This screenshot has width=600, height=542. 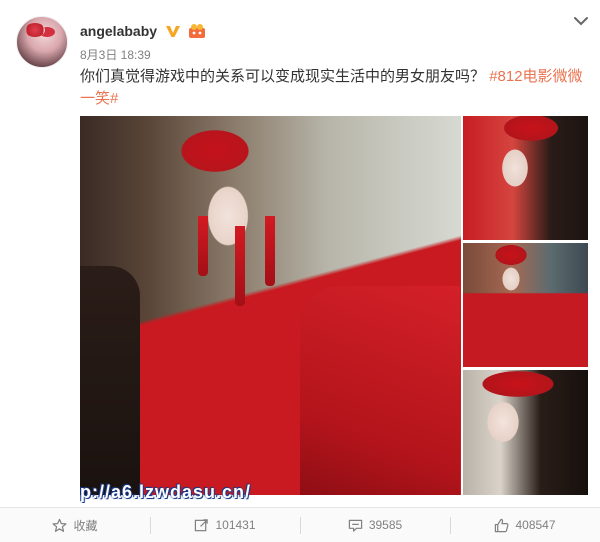 I want to click on repost-count: 101431, so click(x=235, y=525).